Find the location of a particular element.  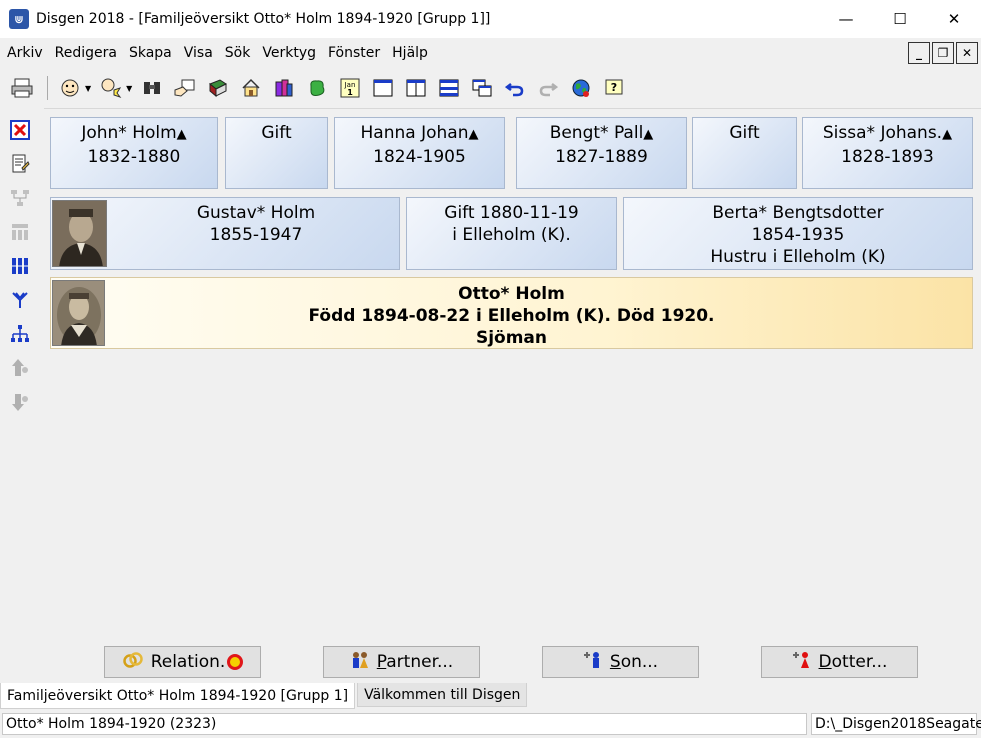

descendants-icon is located at coordinates (20, 300).